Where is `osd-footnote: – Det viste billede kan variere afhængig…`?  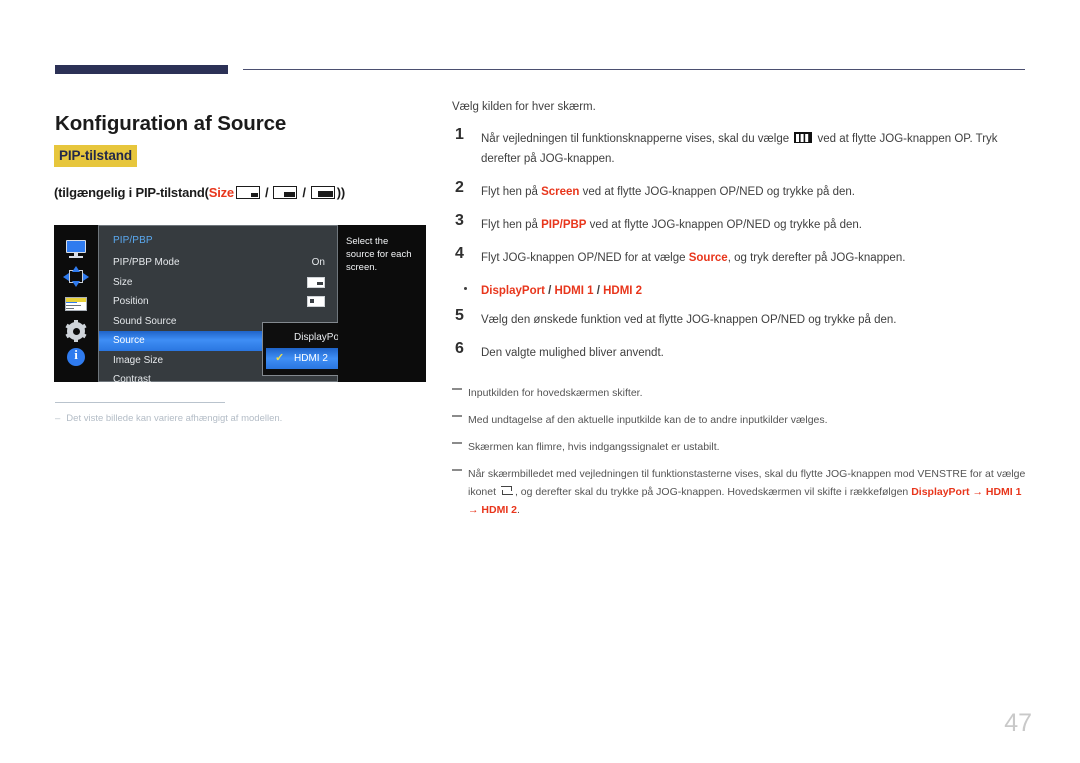 osd-footnote: – Det viste billede kan variere afhængig… is located at coordinates (168, 418).